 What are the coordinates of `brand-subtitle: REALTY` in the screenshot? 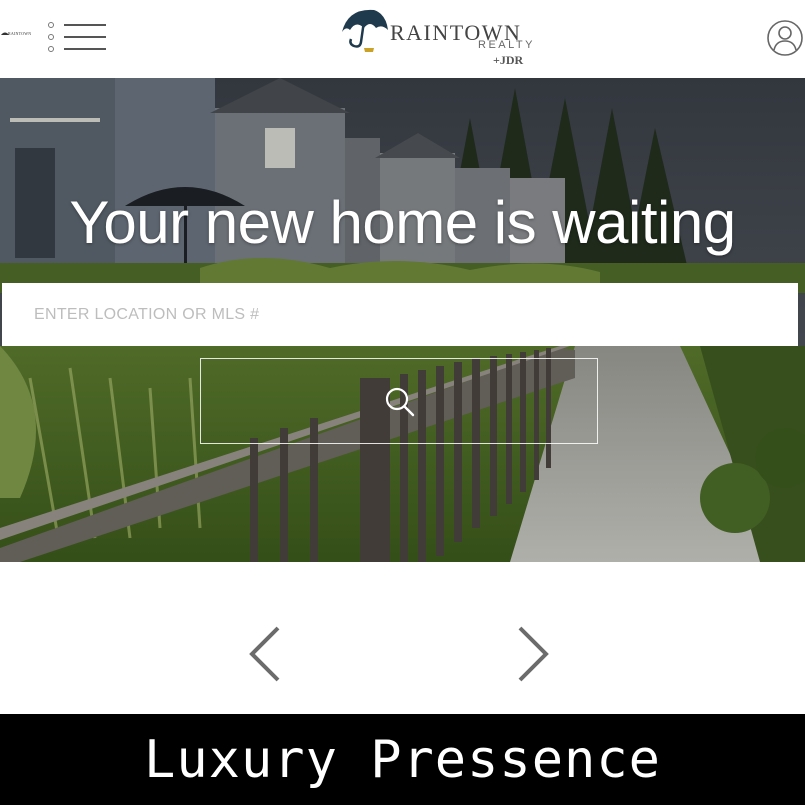 It's located at (506, 45).